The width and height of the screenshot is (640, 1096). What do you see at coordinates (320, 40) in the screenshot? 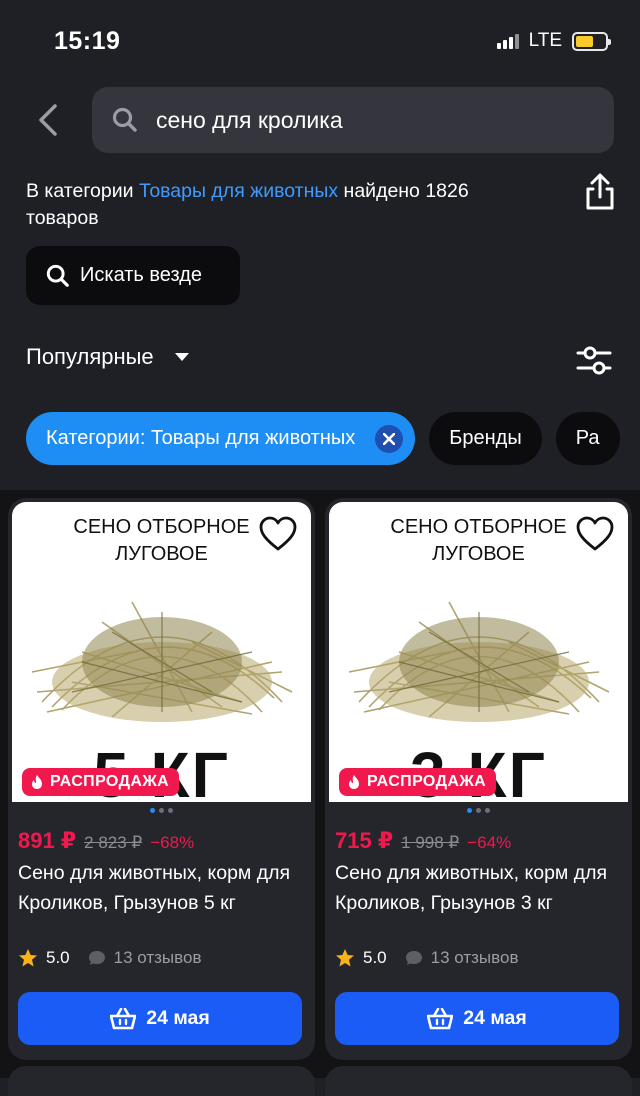
I see `status-bar: 15:19 LTE` at bounding box center [320, 40].